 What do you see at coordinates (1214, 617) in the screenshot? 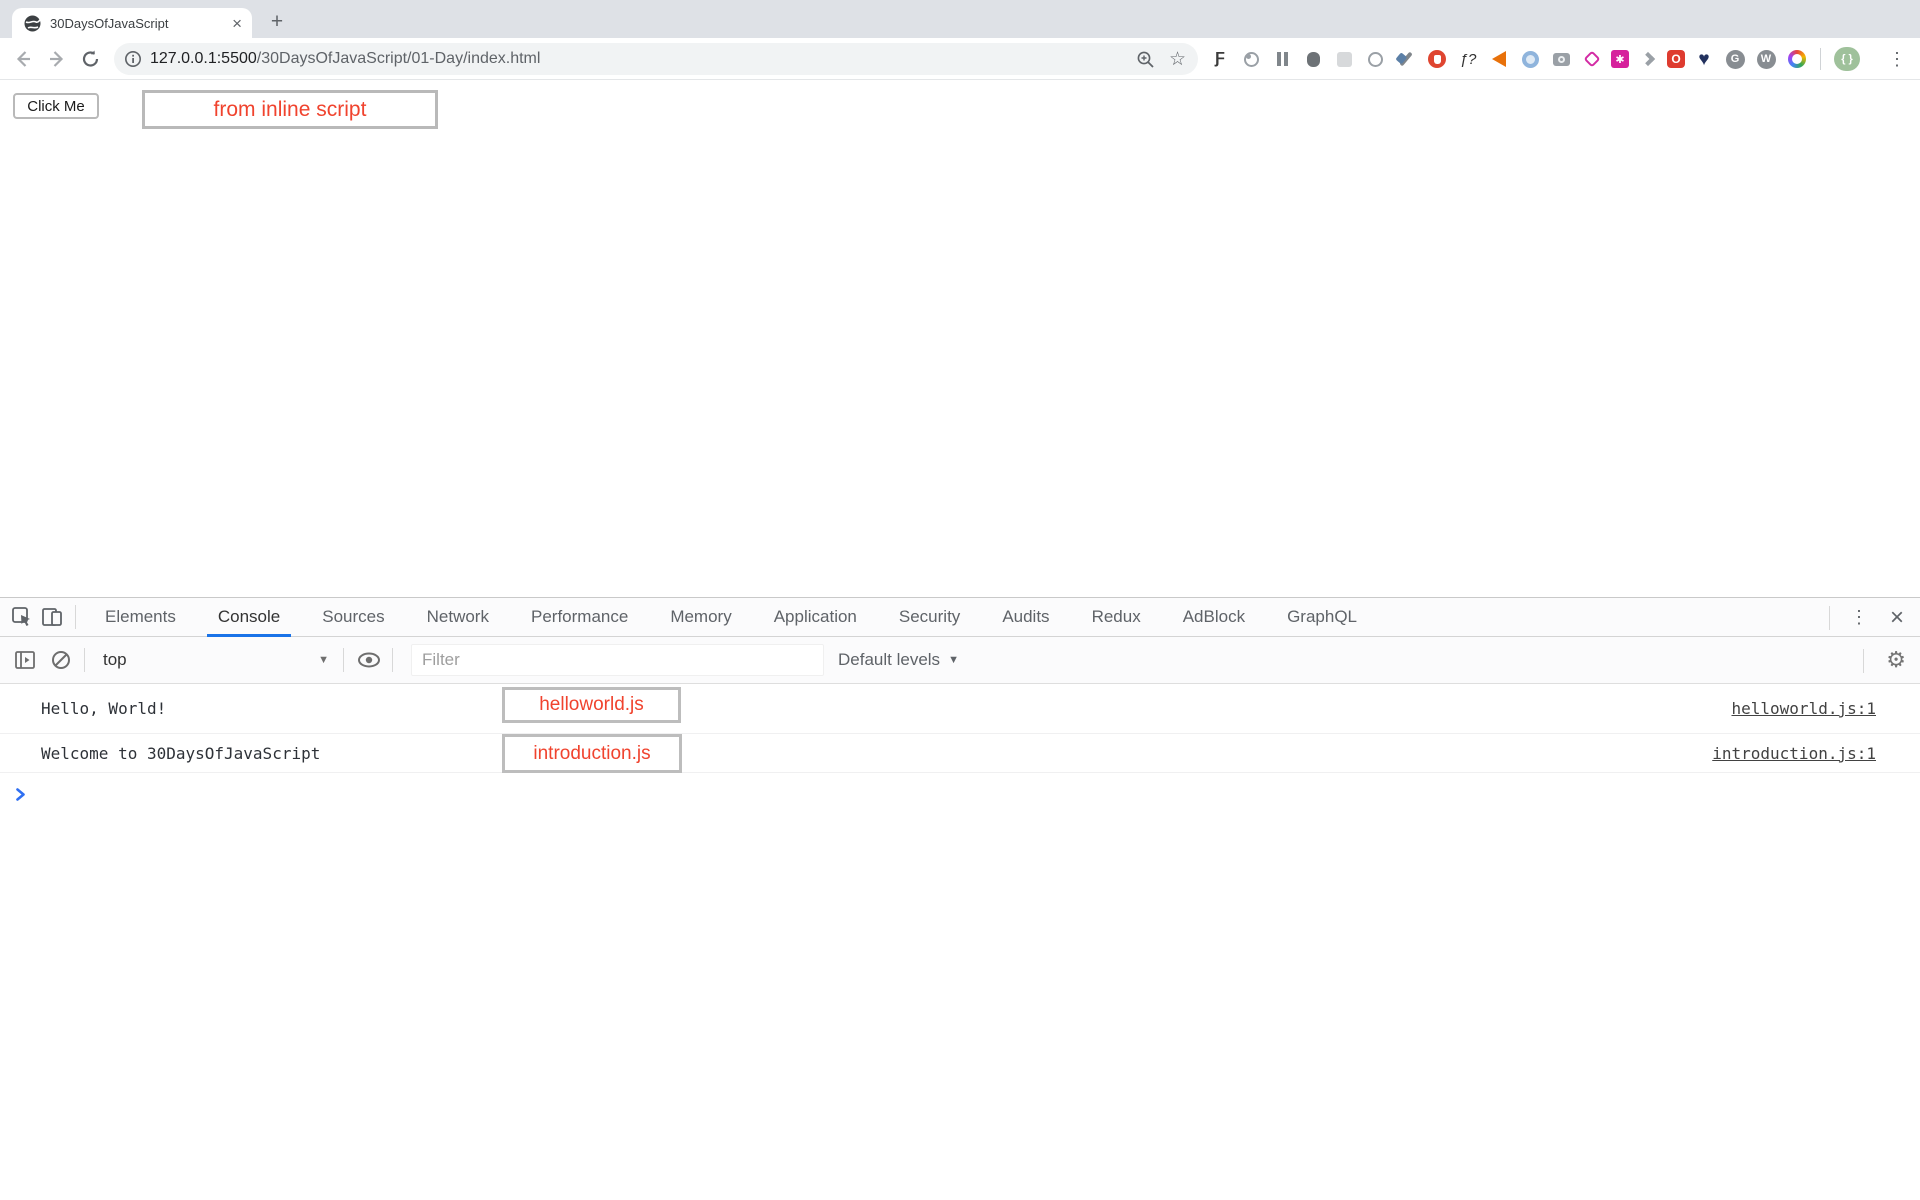
I see `tab-adblock: AdBlock` at bounding box center [1214, 617].